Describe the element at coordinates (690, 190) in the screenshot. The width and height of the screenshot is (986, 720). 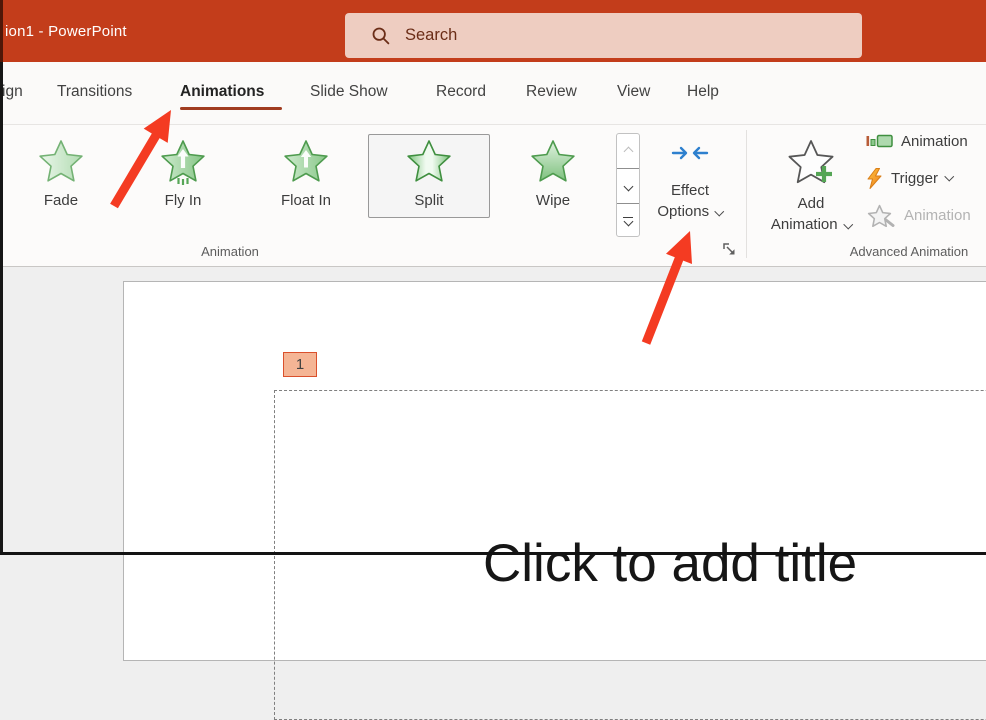
I see `effect-options-label-line1: Effect` at that location.